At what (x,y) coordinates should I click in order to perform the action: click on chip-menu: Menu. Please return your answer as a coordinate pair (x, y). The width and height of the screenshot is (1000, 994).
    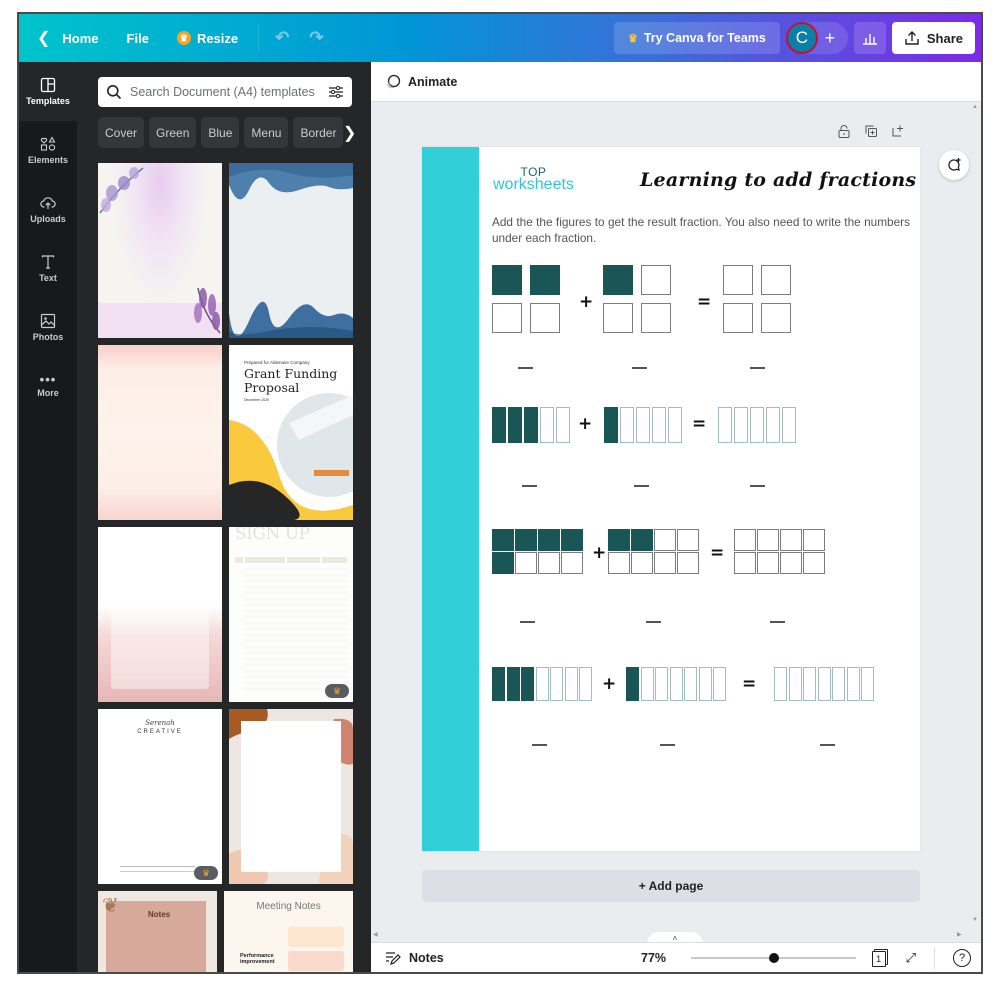
    Looking at the image, I should click on (266, 132).